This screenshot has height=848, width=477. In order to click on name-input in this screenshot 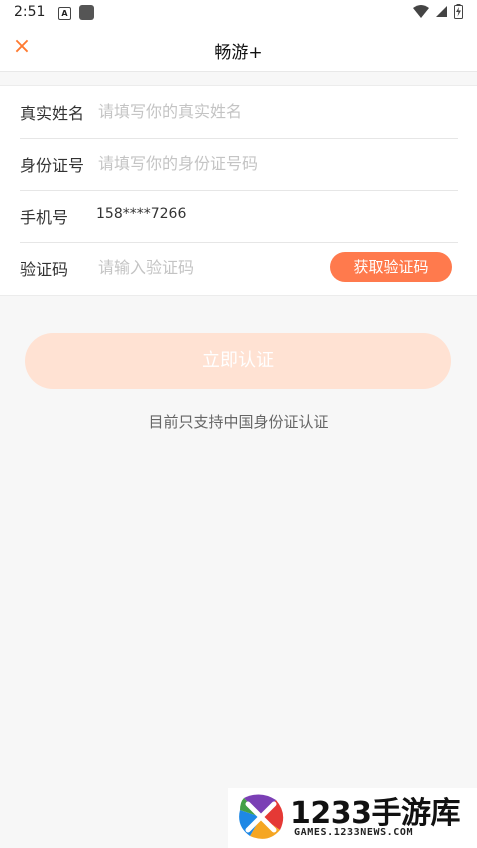, I will do `click(213, 111)`.